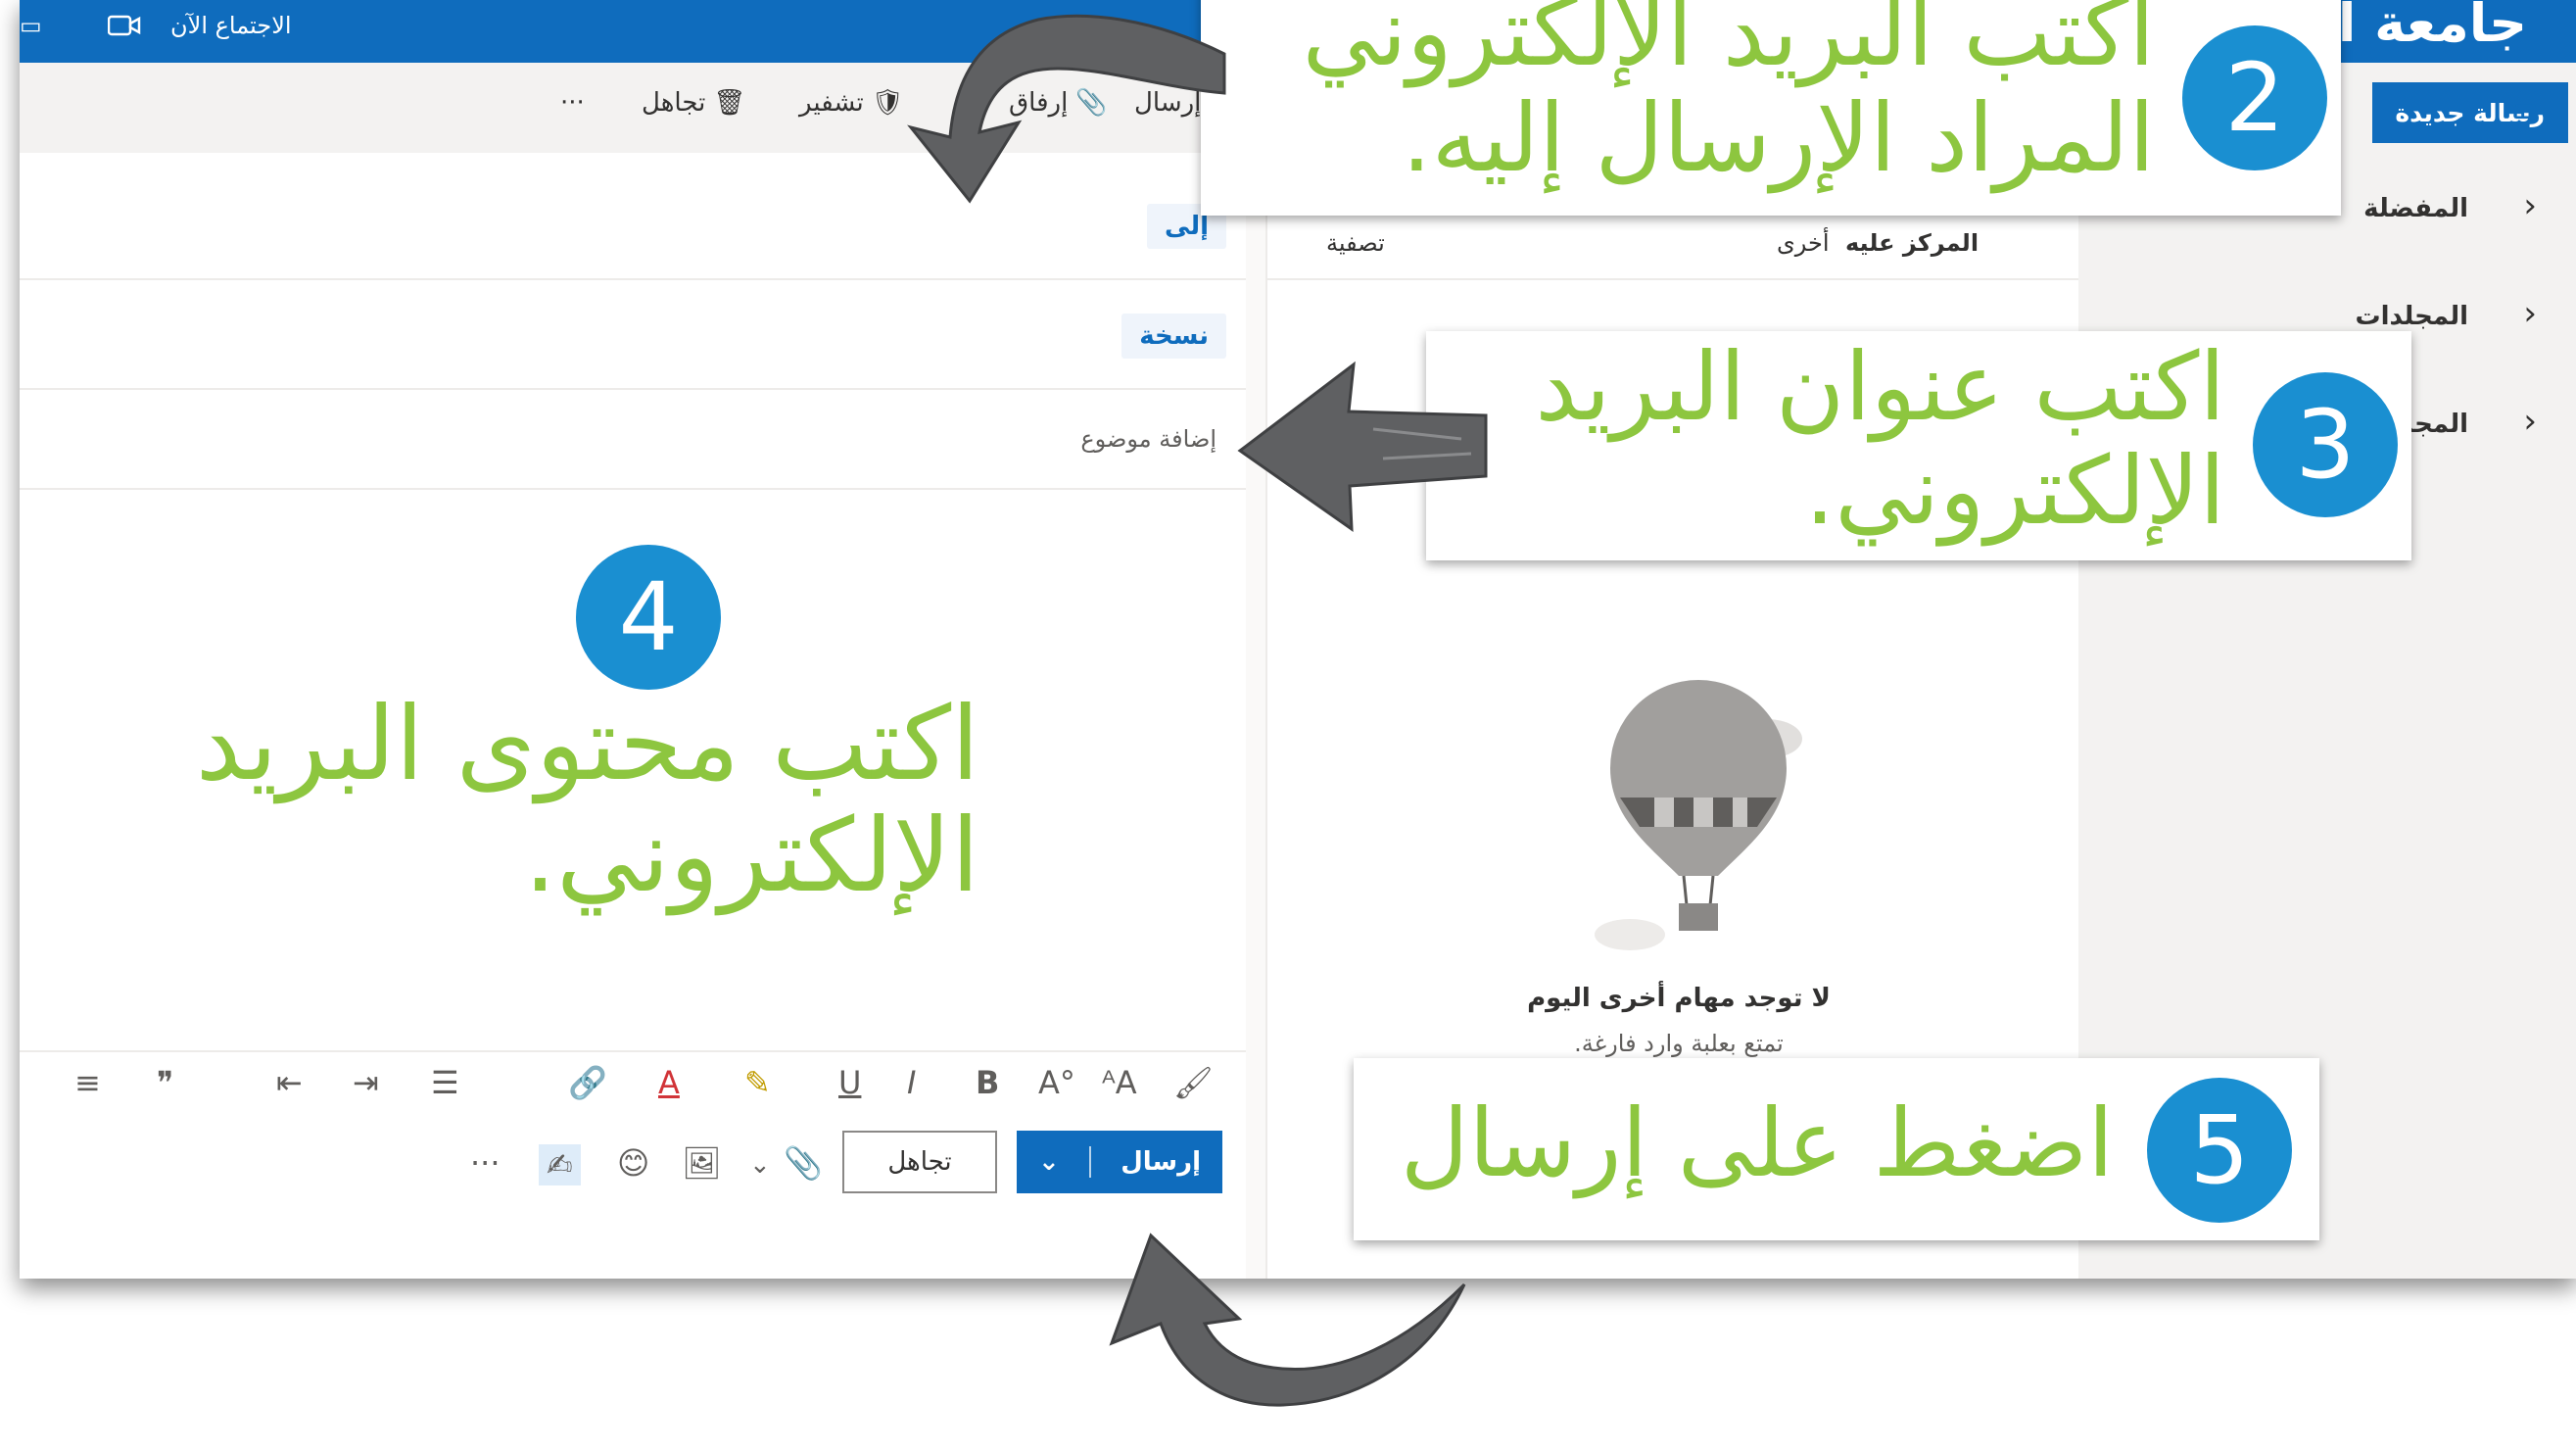  Describe the element at coordinates (1679, 999) in the screenshot. I see `empty-inbox-title: لا توجد مهام أخرى اليوم` at that location.